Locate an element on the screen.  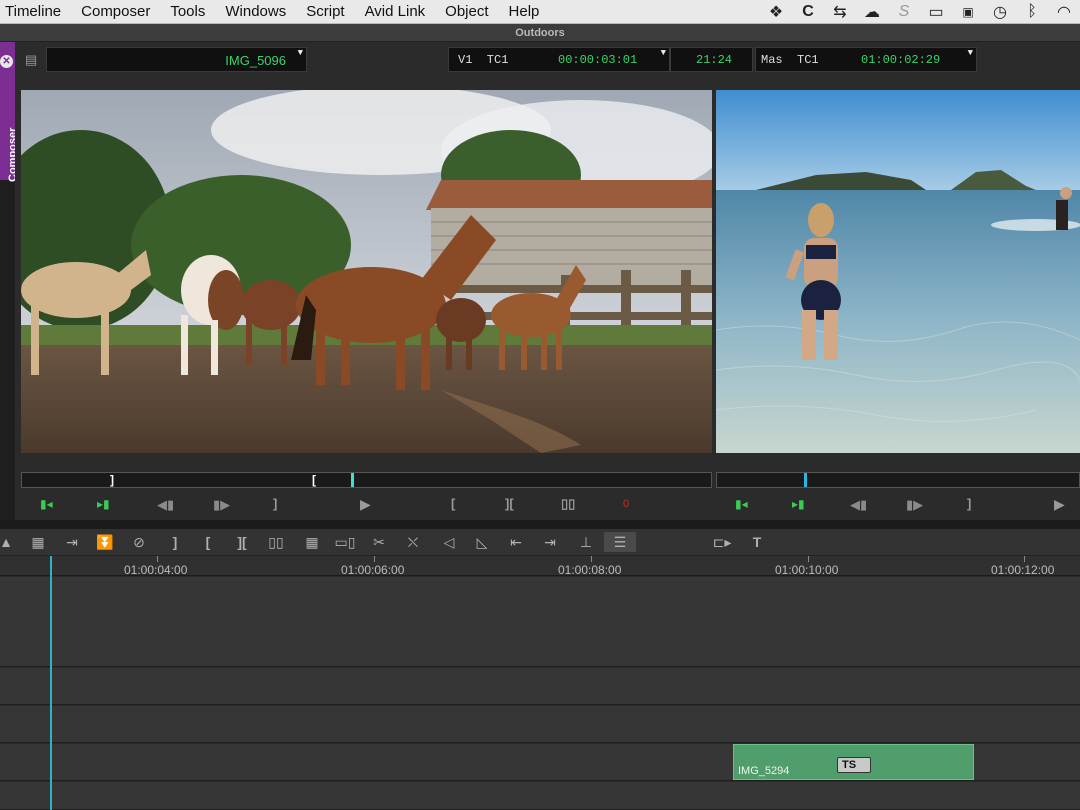
status-tray: ❖ C ⇆ ☁ S ▭ ▣ ◷ ᛒ ◠ is located at coordinates (920, 12).